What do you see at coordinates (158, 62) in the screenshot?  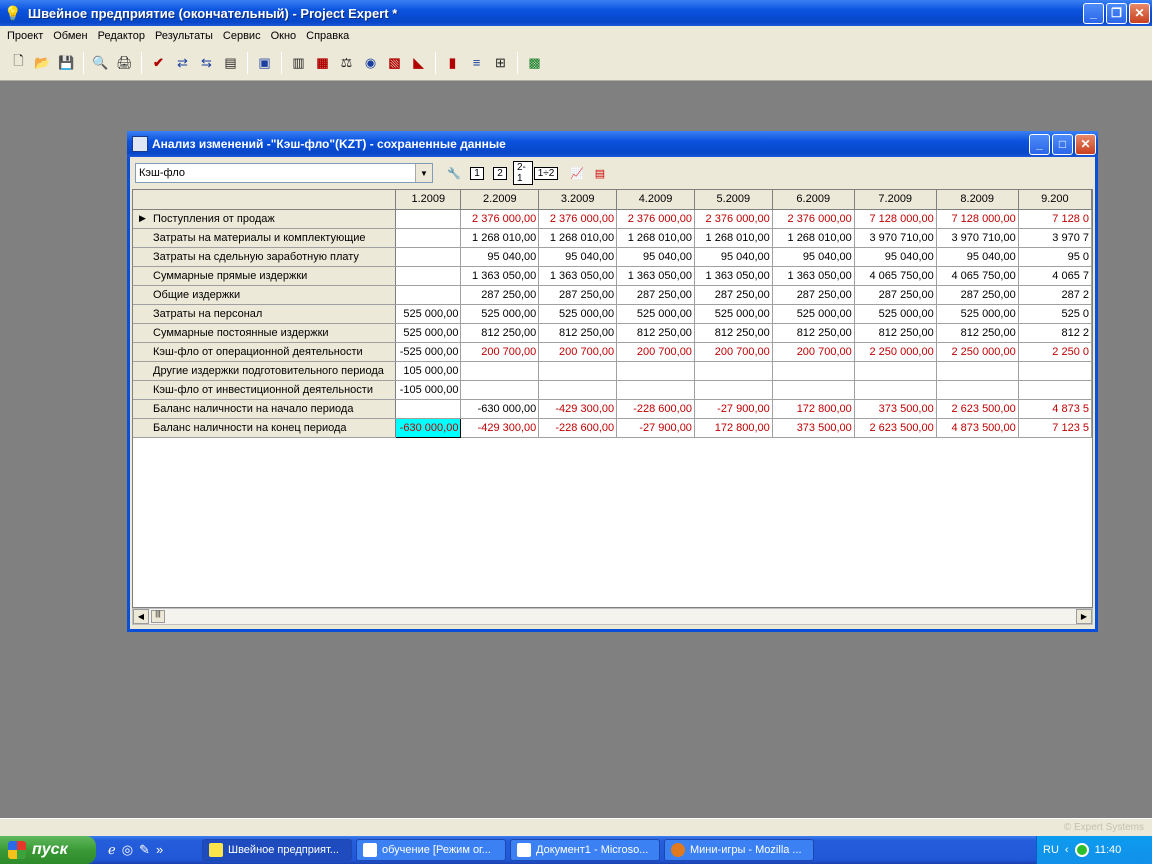 I see `check-icon: ✔` at bounding box center [158, 62].